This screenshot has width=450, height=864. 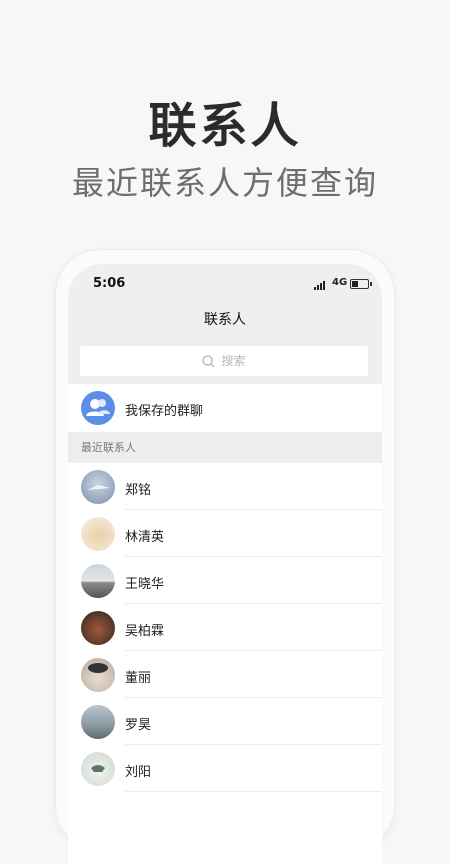 I want to click on battery-icon, so click(x=361, y=284).